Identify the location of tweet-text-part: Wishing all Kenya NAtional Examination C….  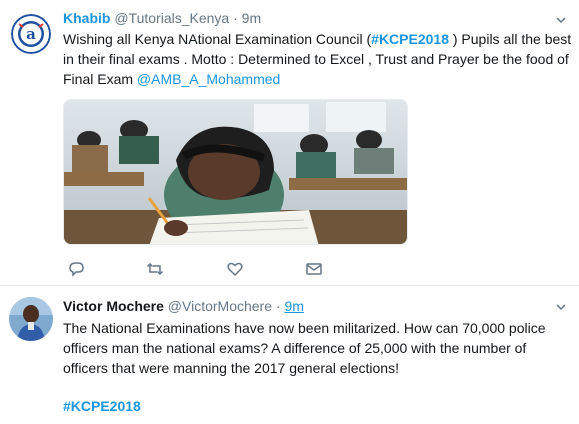
(217, 39).